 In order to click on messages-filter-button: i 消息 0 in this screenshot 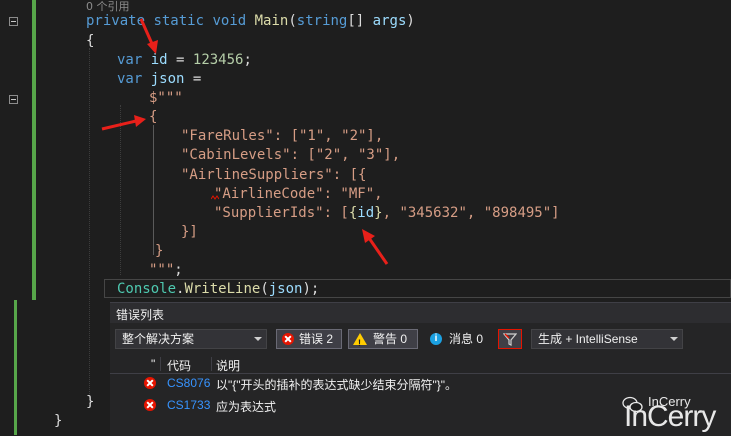, I will do `click(457, 339)`.